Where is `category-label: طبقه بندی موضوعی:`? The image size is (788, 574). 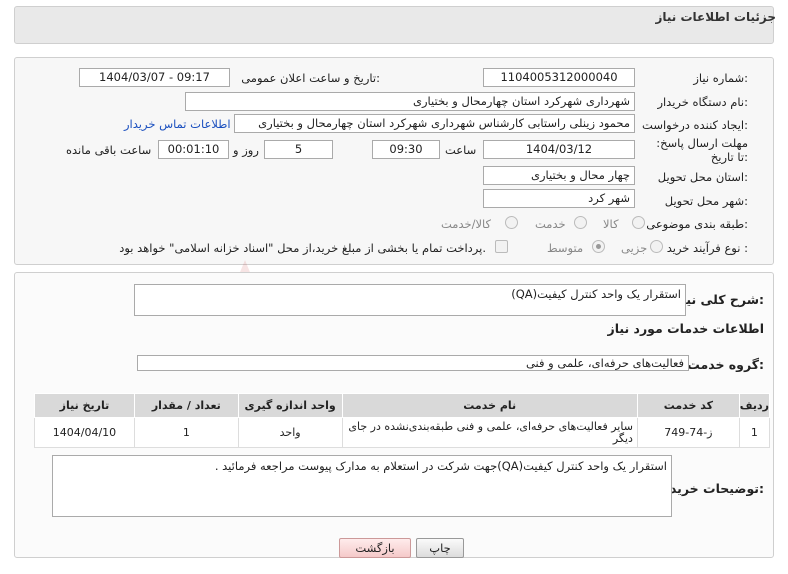
category-label: طبقه بندی موضوعی: is located at coordinates (697, 224).